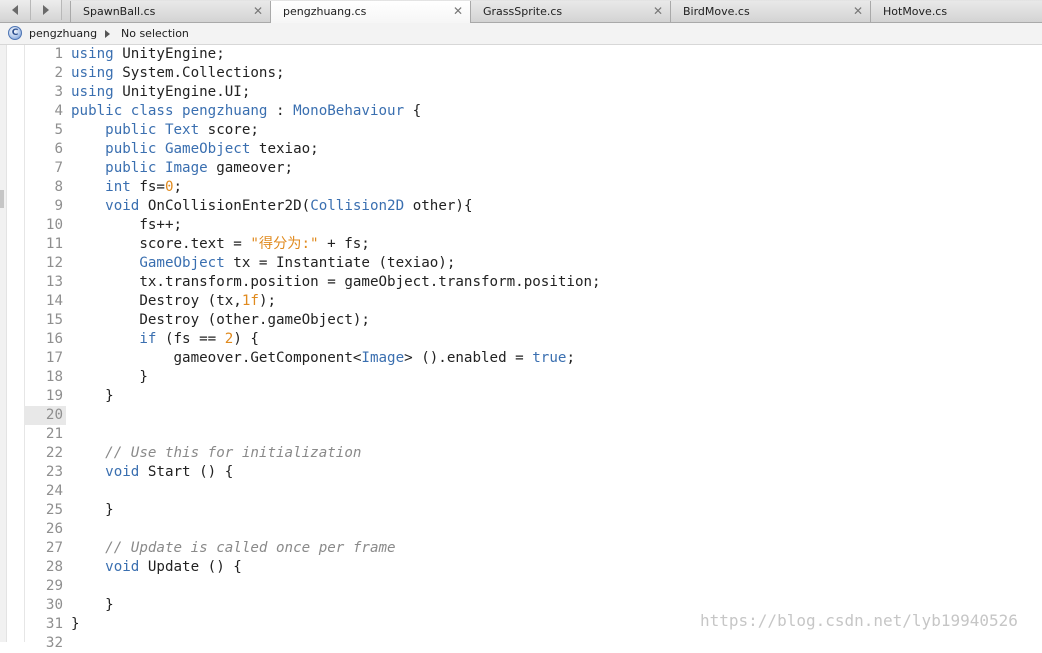  What do you see at coordinates (521, 225) in the screenshot?
I see `code-line: 10 fs++;` at bounding box center [521, 225].